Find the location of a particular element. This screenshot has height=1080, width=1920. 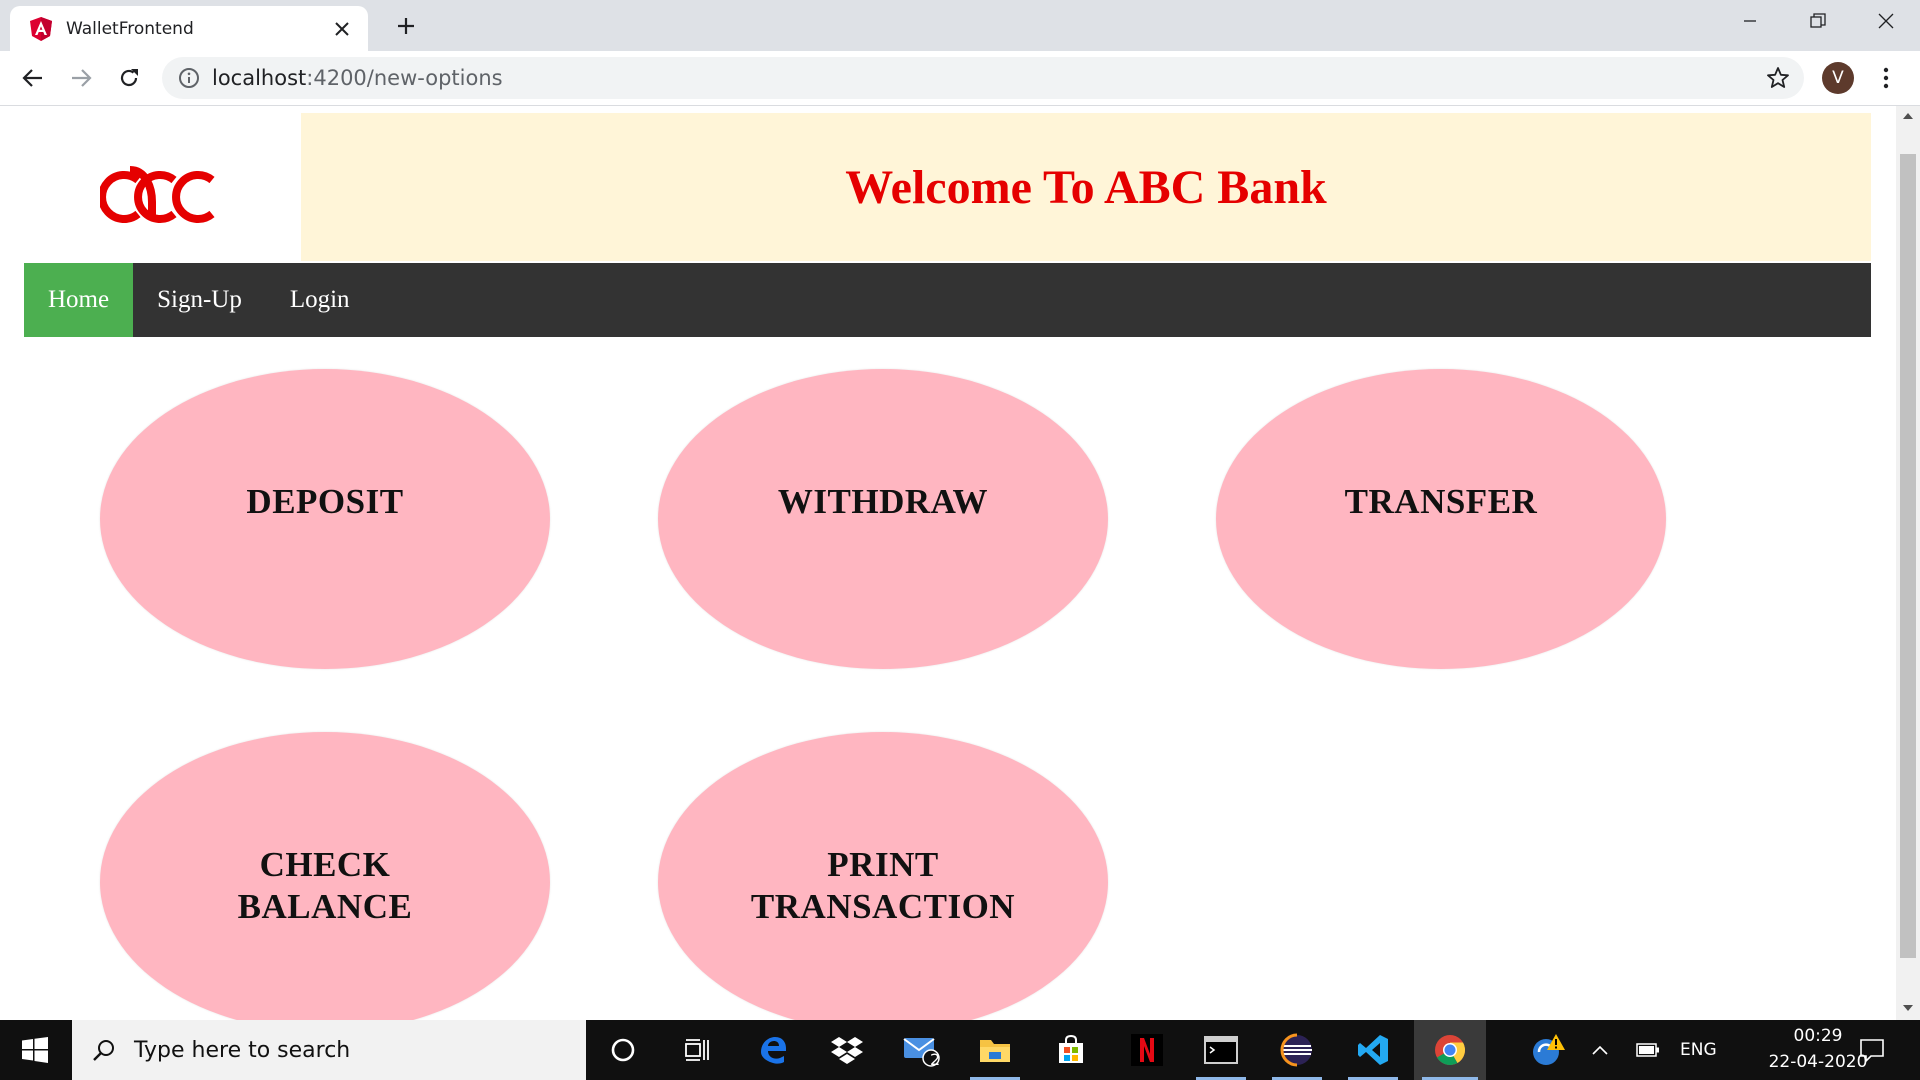

action-center-icon is located at coordinates (1872, 1050).